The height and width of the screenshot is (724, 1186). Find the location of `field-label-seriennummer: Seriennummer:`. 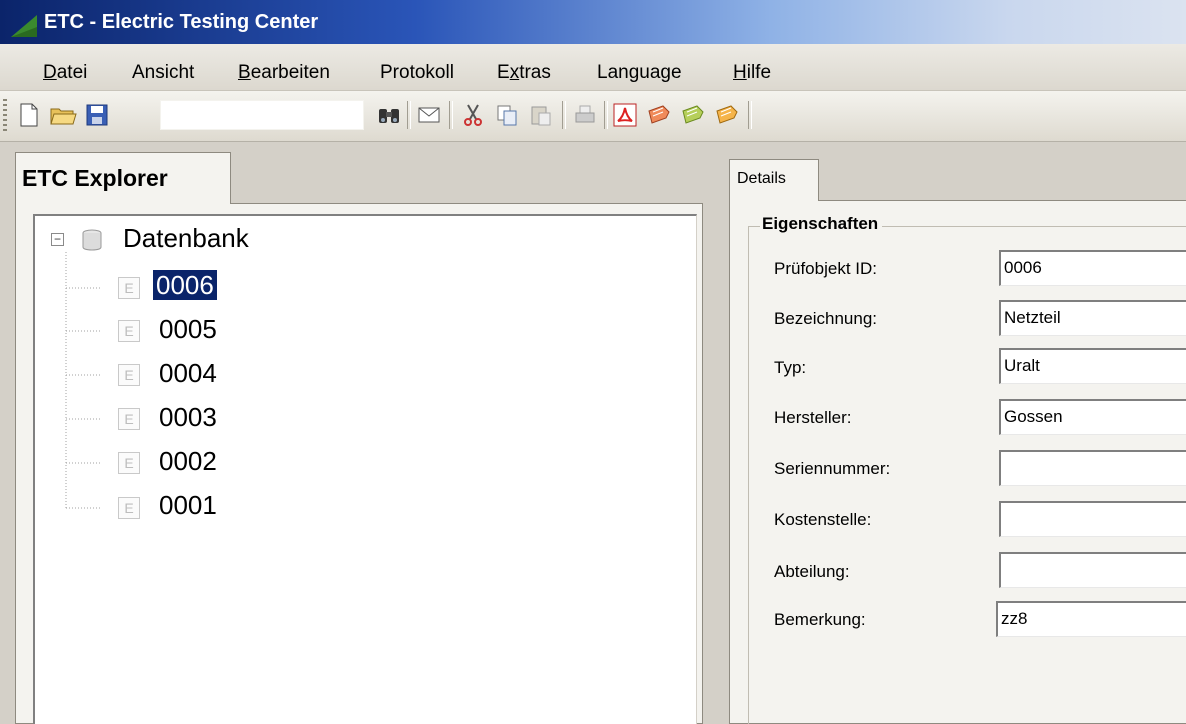

field-label-seriennummer: Seriennummer: is located at coordinates (832, 468).